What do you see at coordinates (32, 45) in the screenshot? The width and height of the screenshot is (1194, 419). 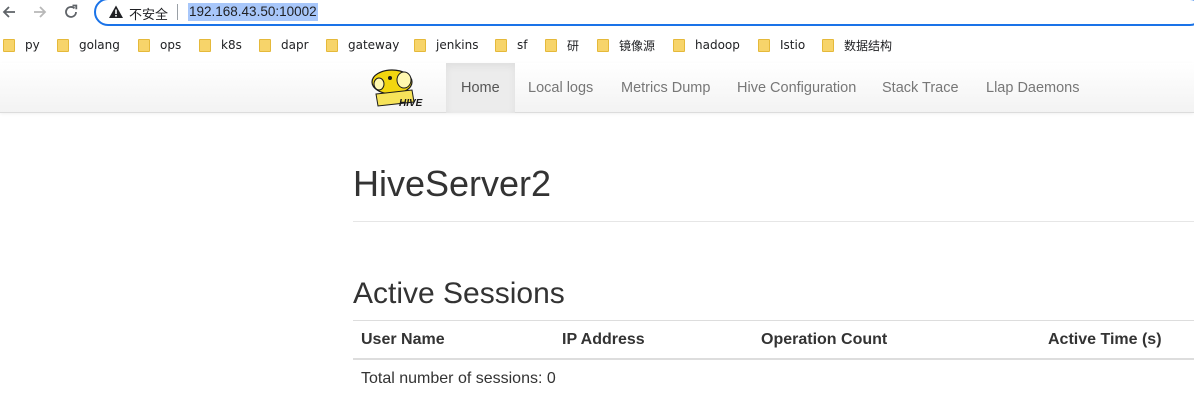 I see `bookmark-label: py` at bounding box center [32, 45].